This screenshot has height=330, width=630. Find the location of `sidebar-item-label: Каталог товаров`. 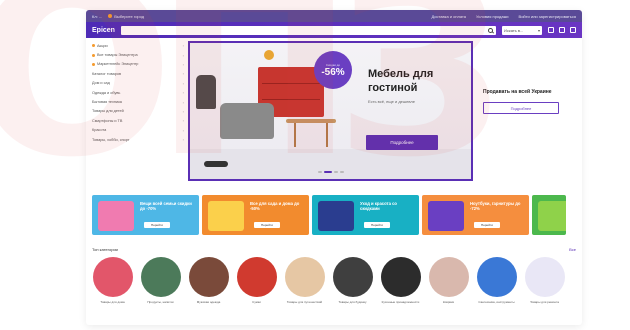

sidebar-item-label: Каталог товаров is located at coordinates (106, 73).